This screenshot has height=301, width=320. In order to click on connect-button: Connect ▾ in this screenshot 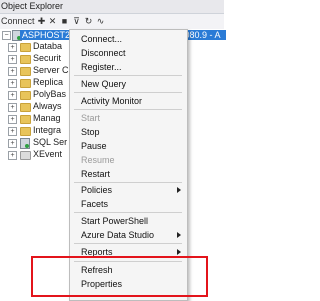, I will do `click(18, 26)`.